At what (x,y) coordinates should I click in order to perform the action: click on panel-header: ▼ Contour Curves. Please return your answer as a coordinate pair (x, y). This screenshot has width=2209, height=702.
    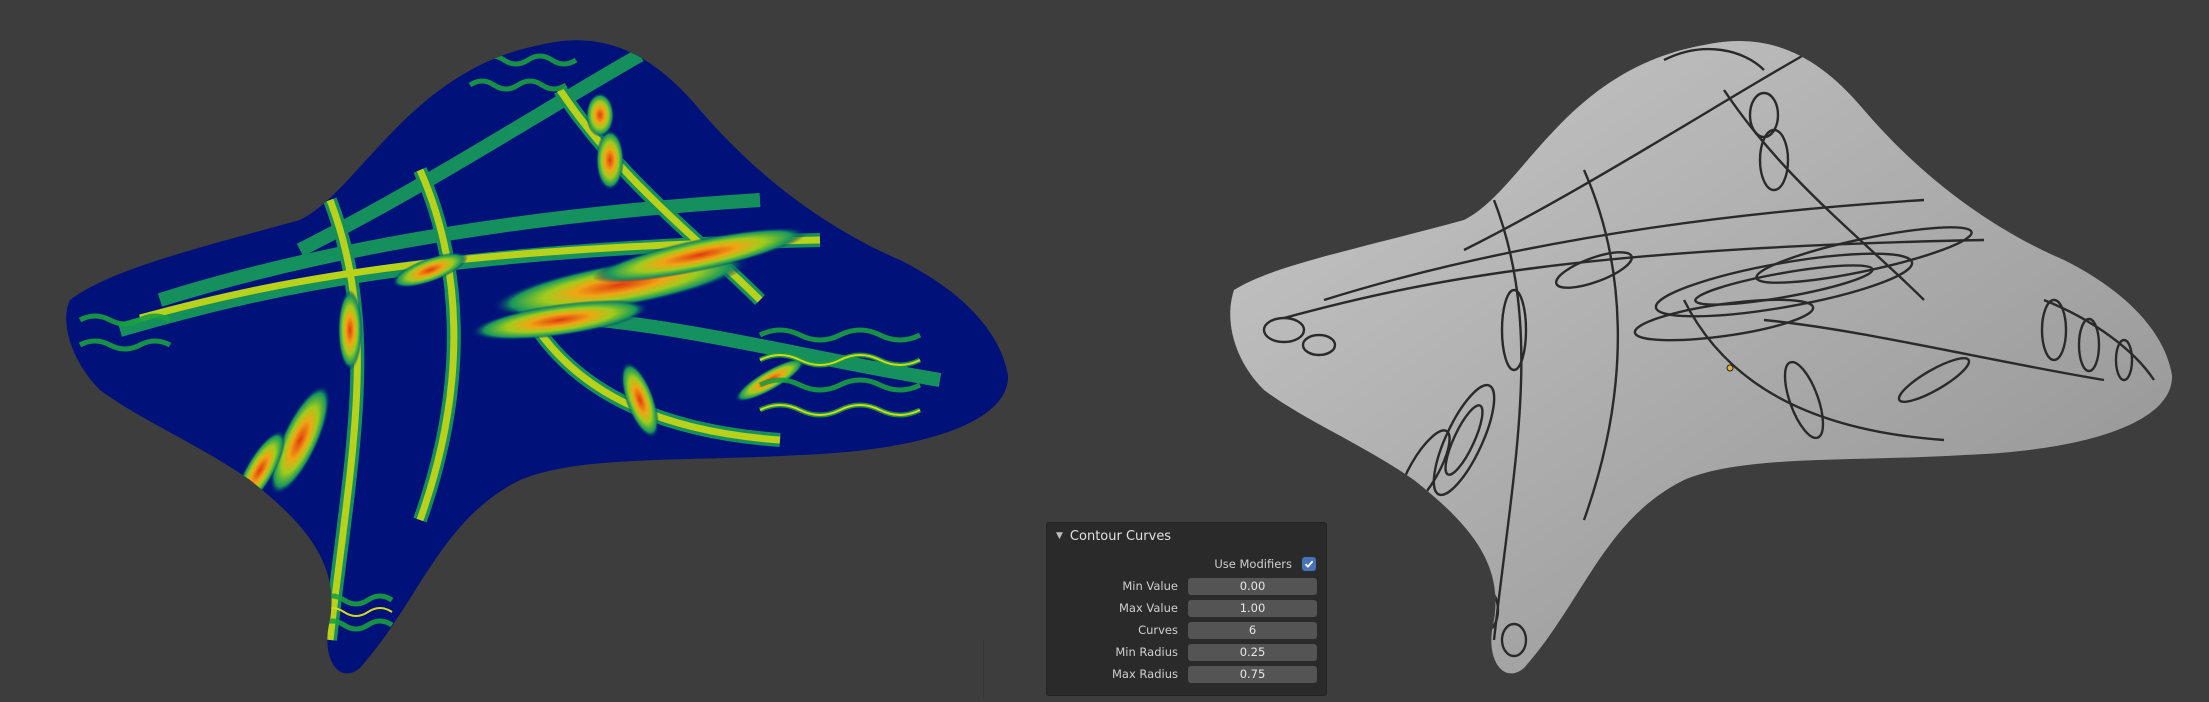
    Looking at the image, I should click on (1186, 536).